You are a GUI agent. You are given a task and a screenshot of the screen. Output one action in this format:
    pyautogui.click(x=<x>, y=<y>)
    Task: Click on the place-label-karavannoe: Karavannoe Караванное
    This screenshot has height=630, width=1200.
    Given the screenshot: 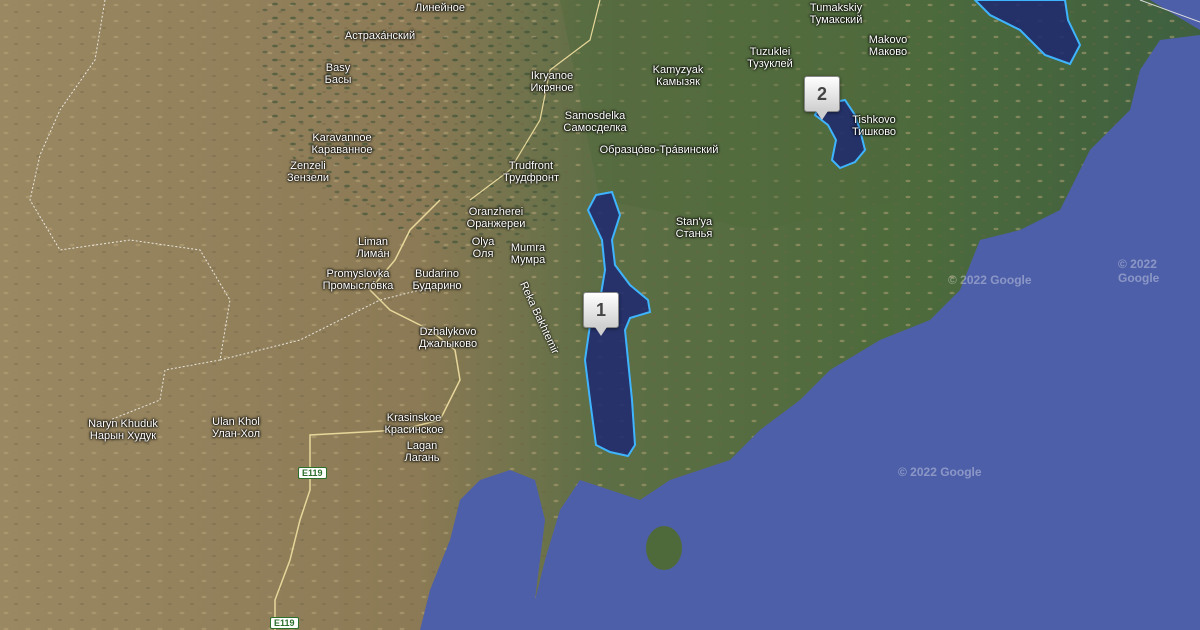 What is the action you would take?
    pyautogui.click(x=342, y=144)
    